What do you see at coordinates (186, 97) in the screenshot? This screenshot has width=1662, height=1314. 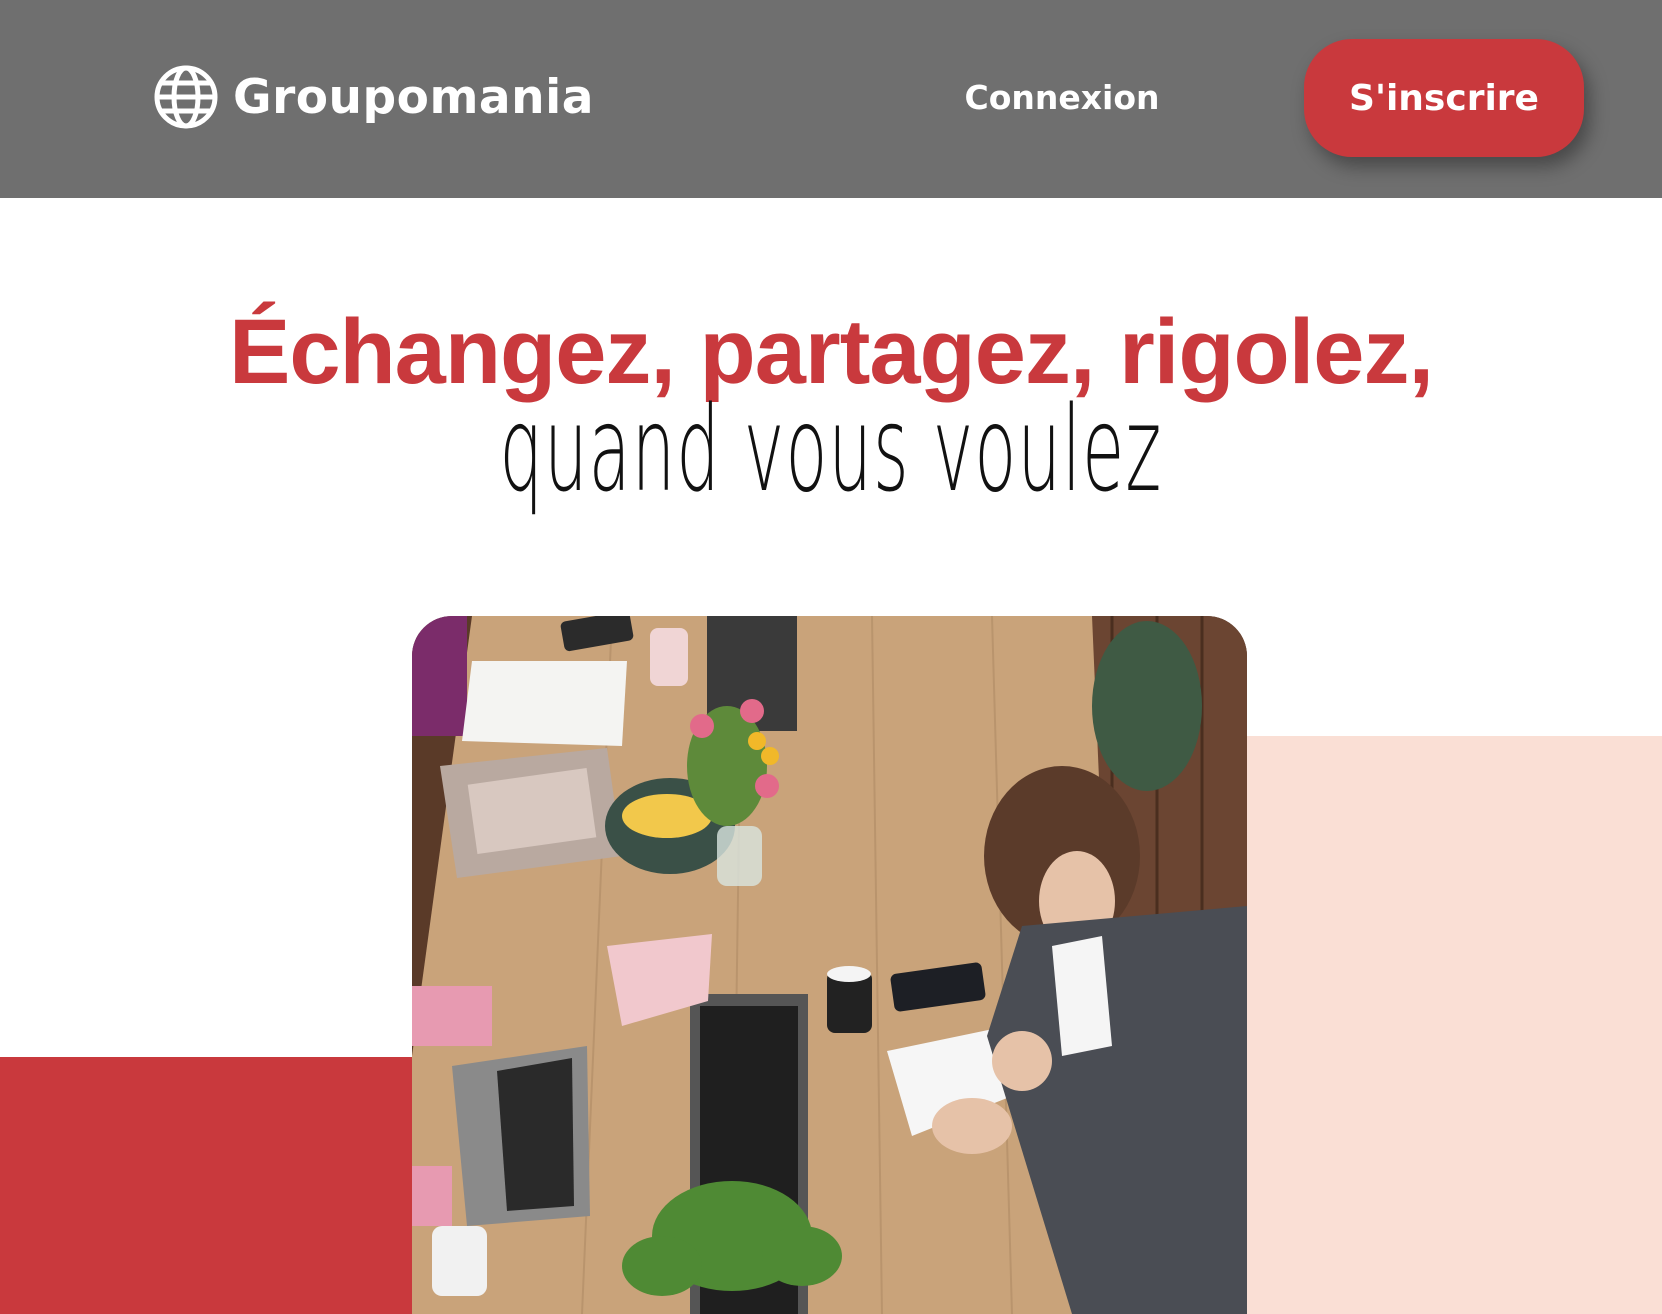 I see `globe-icon` at bounding box center [186, 97].